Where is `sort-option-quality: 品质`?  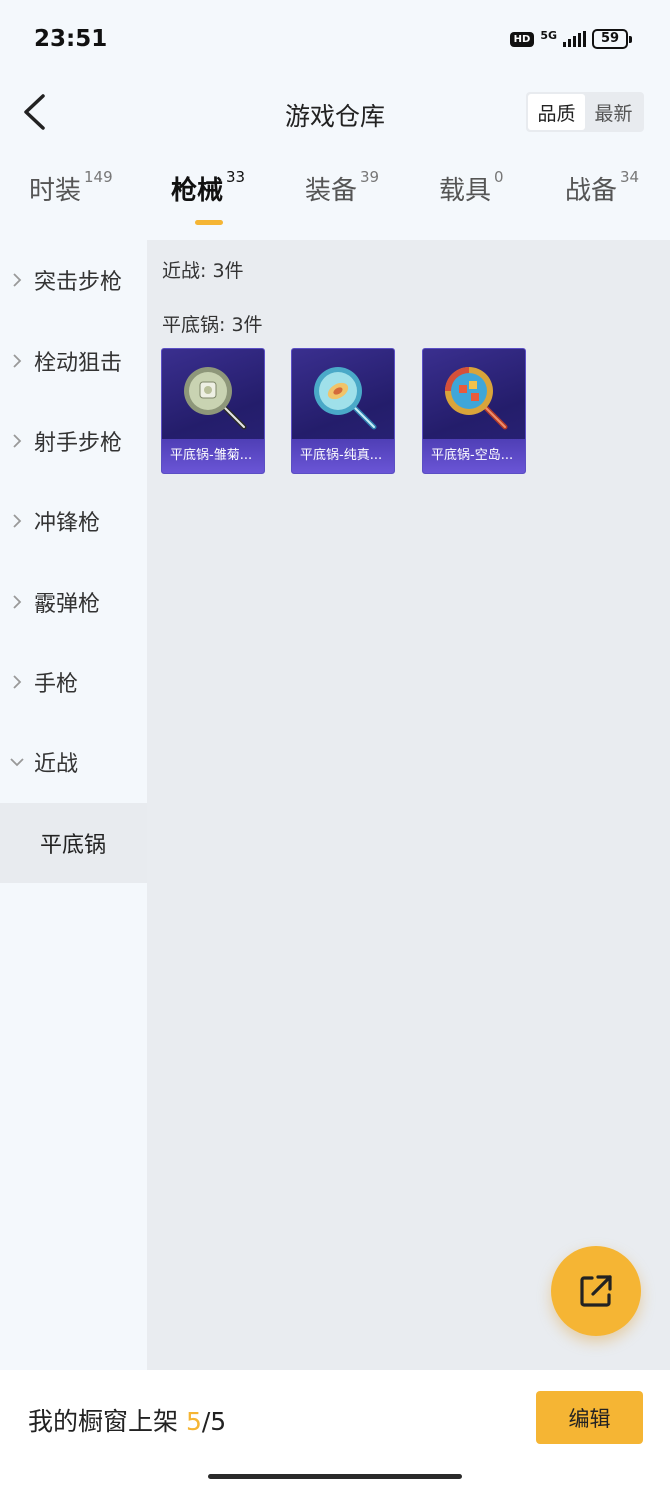
sort-option-quality: 品质 is located at coordinates (556, 112).